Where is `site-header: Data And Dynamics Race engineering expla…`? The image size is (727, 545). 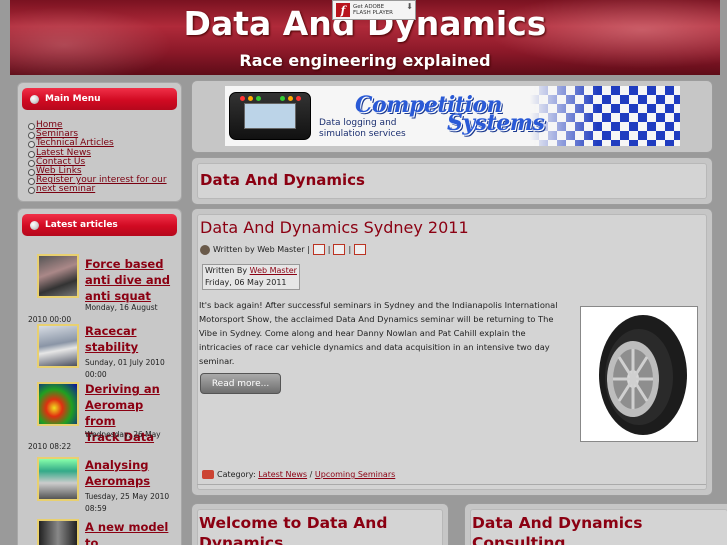 site-header: Data And Dynamics Race engineering expla… is located at coordinates (365, 37).